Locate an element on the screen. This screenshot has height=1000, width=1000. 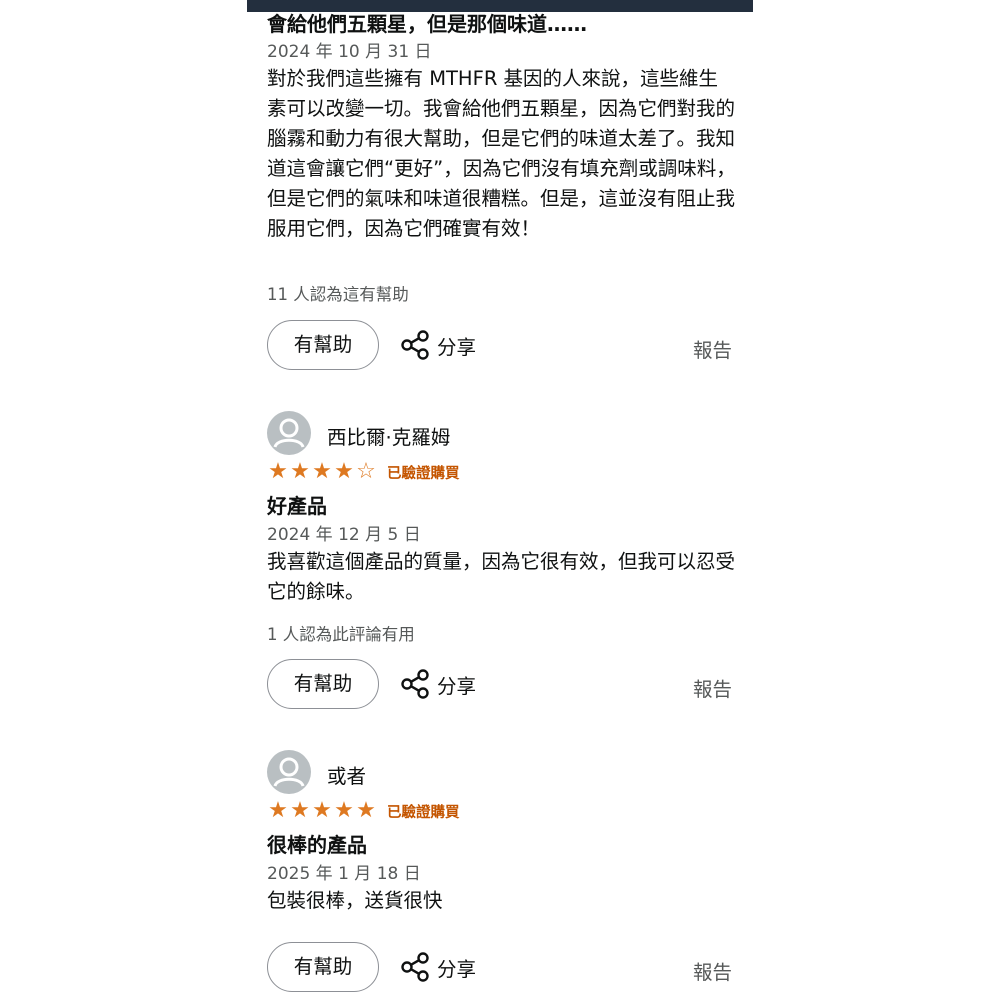
review-date: 2024 年 10 月 31 日 is located at coordinates (349, 52).